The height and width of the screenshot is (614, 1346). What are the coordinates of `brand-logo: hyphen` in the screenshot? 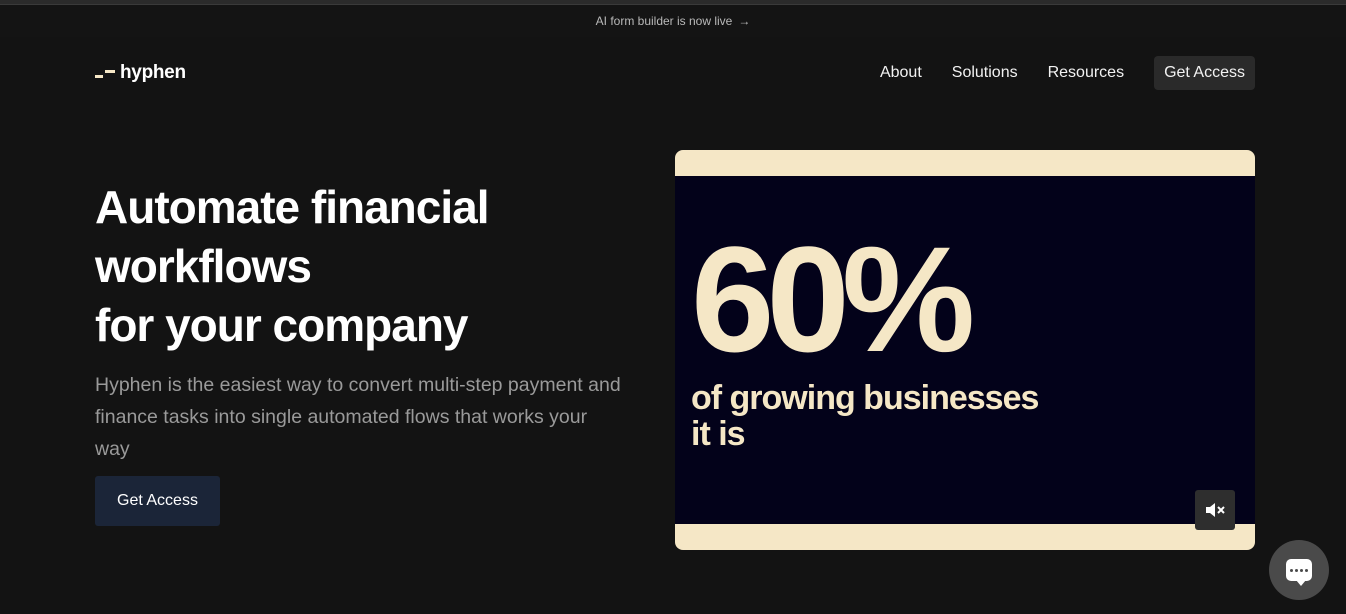 It's located at (140, 73).